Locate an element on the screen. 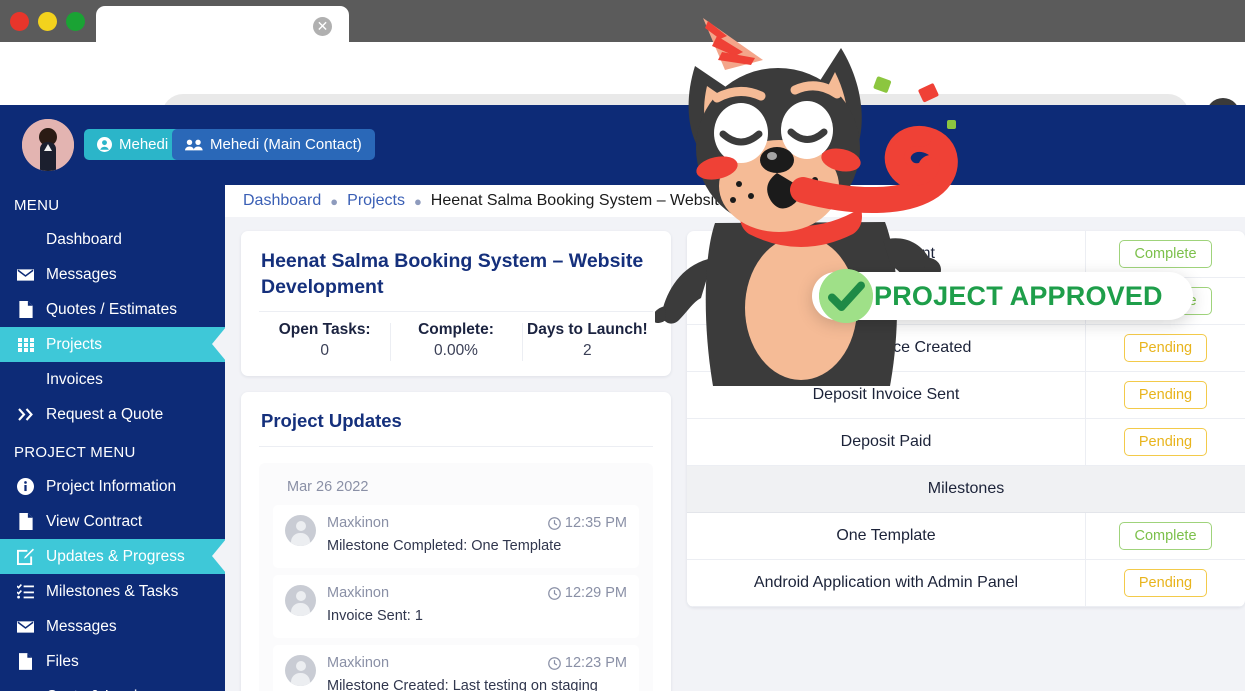 This screenshot has height=691, width=1245. window-close-button is located at coordinates (19, 21).